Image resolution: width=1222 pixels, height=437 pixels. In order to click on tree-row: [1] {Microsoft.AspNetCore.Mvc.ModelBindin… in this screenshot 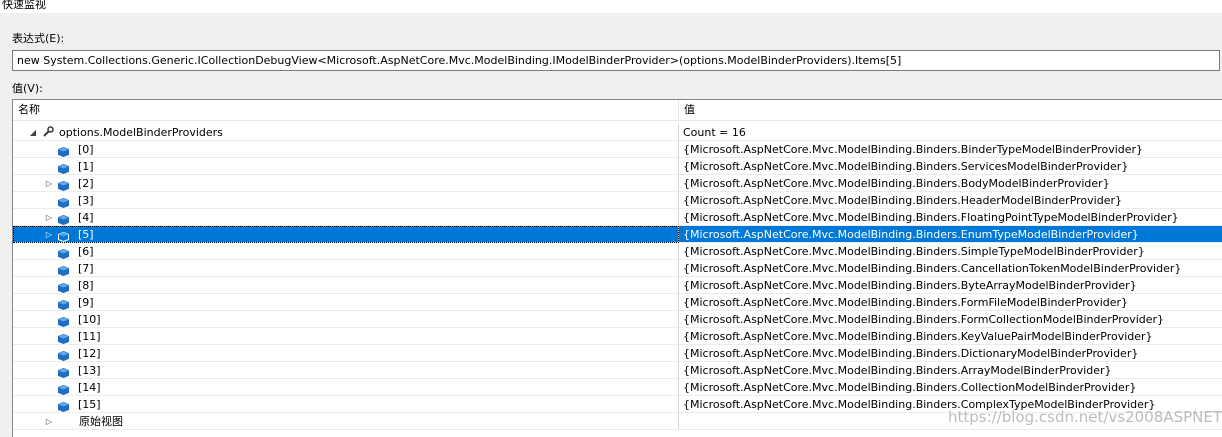, I will do `click(617, 166)`.